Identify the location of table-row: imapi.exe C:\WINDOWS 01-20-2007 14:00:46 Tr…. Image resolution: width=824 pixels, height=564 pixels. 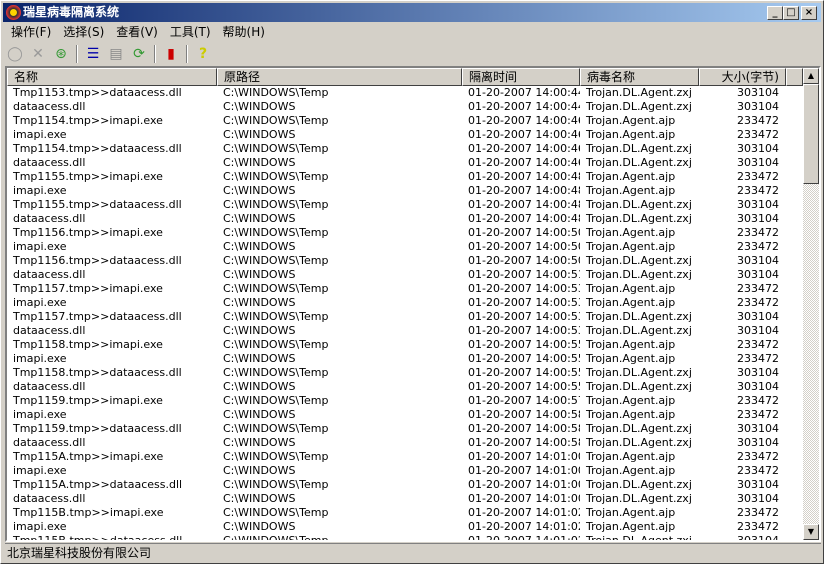
(396, 135).